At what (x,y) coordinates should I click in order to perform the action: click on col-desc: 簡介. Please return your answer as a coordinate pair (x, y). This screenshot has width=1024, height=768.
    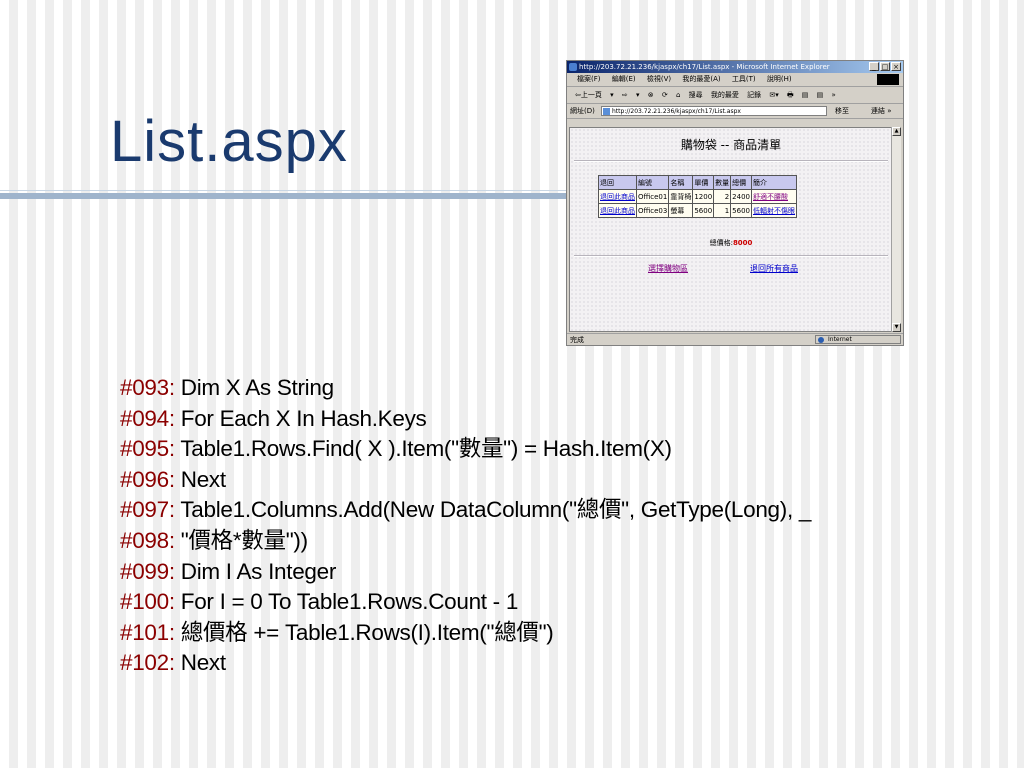
    Looking at the image, I should click on (774, 182).